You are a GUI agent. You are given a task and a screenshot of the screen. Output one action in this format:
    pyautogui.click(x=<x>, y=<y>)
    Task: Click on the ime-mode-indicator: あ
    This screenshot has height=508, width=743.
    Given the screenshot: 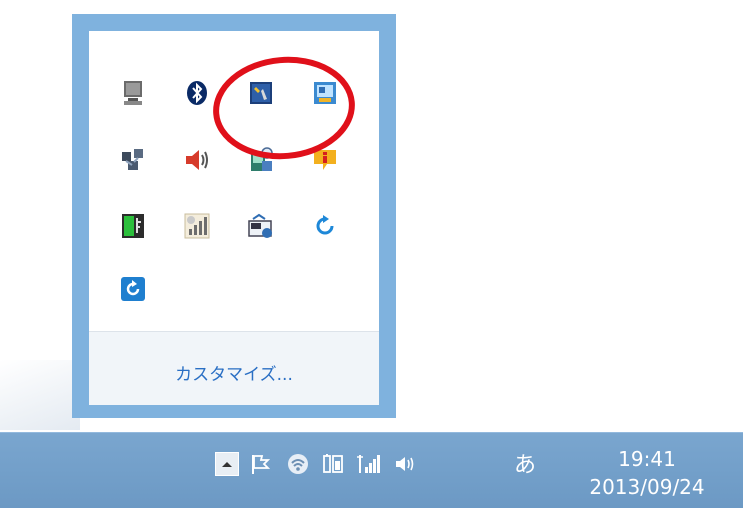 What is the action you would take?
    pyautogui.click(x=525, y=463)
    